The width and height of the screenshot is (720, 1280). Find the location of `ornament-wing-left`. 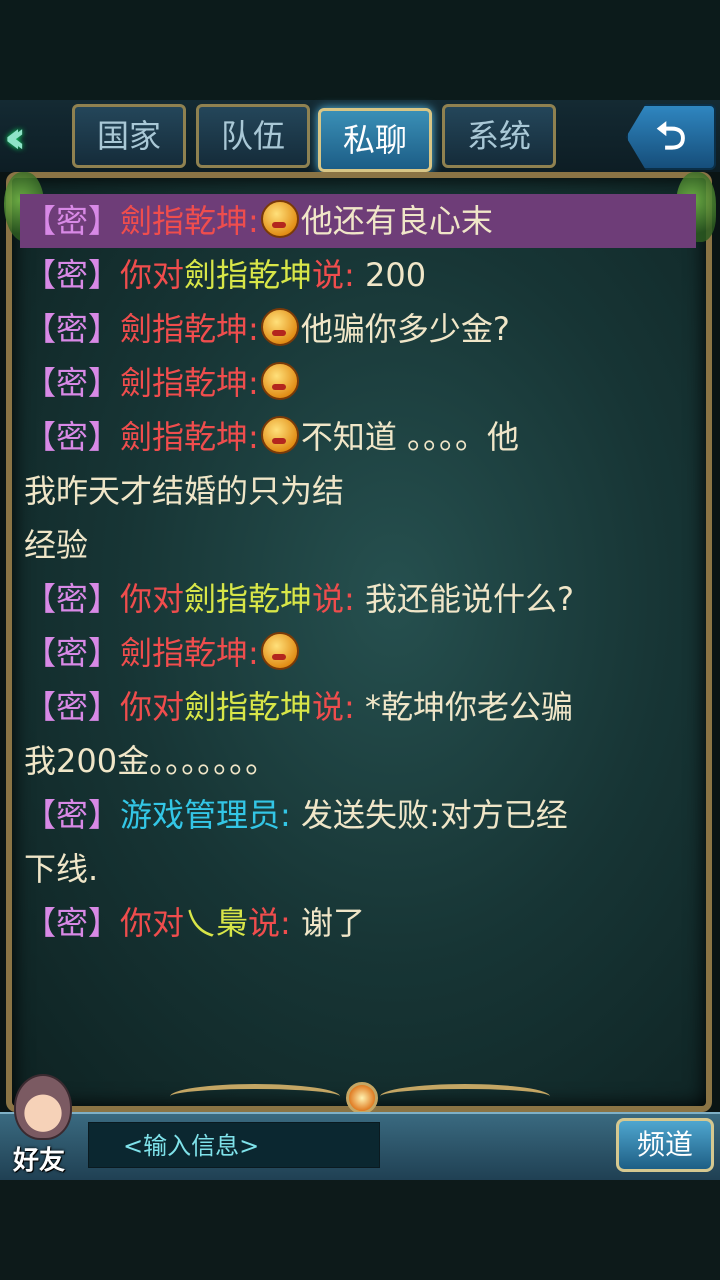

ornament-wing-left is located at coordinates (255, 1096).